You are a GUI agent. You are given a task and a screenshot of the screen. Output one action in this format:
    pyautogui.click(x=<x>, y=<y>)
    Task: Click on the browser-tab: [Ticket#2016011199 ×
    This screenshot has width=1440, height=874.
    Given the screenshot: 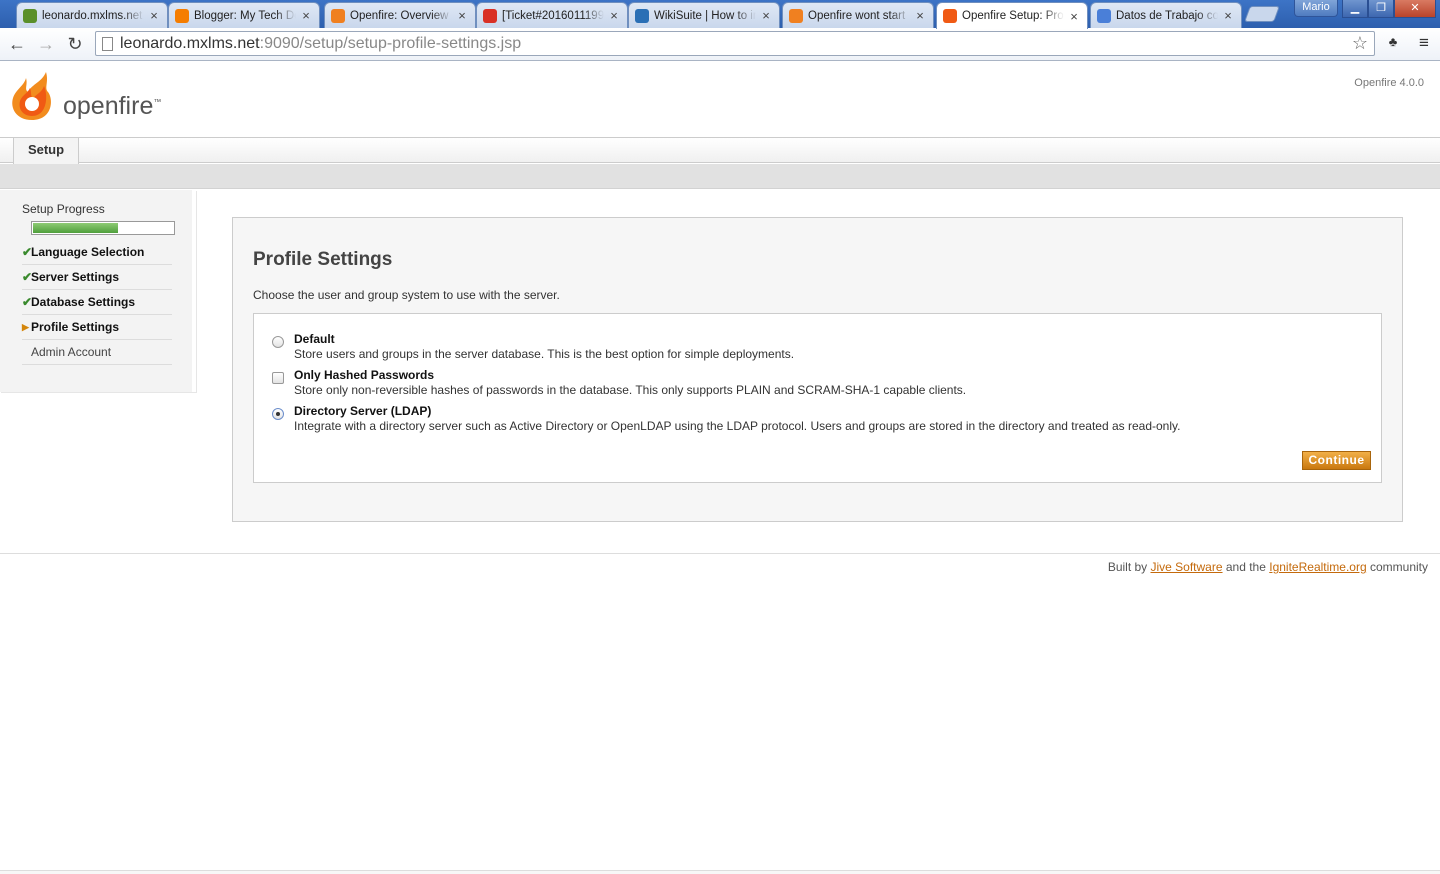 What is the action you would take?
    pyautogui.click(x=552, y=15)
    